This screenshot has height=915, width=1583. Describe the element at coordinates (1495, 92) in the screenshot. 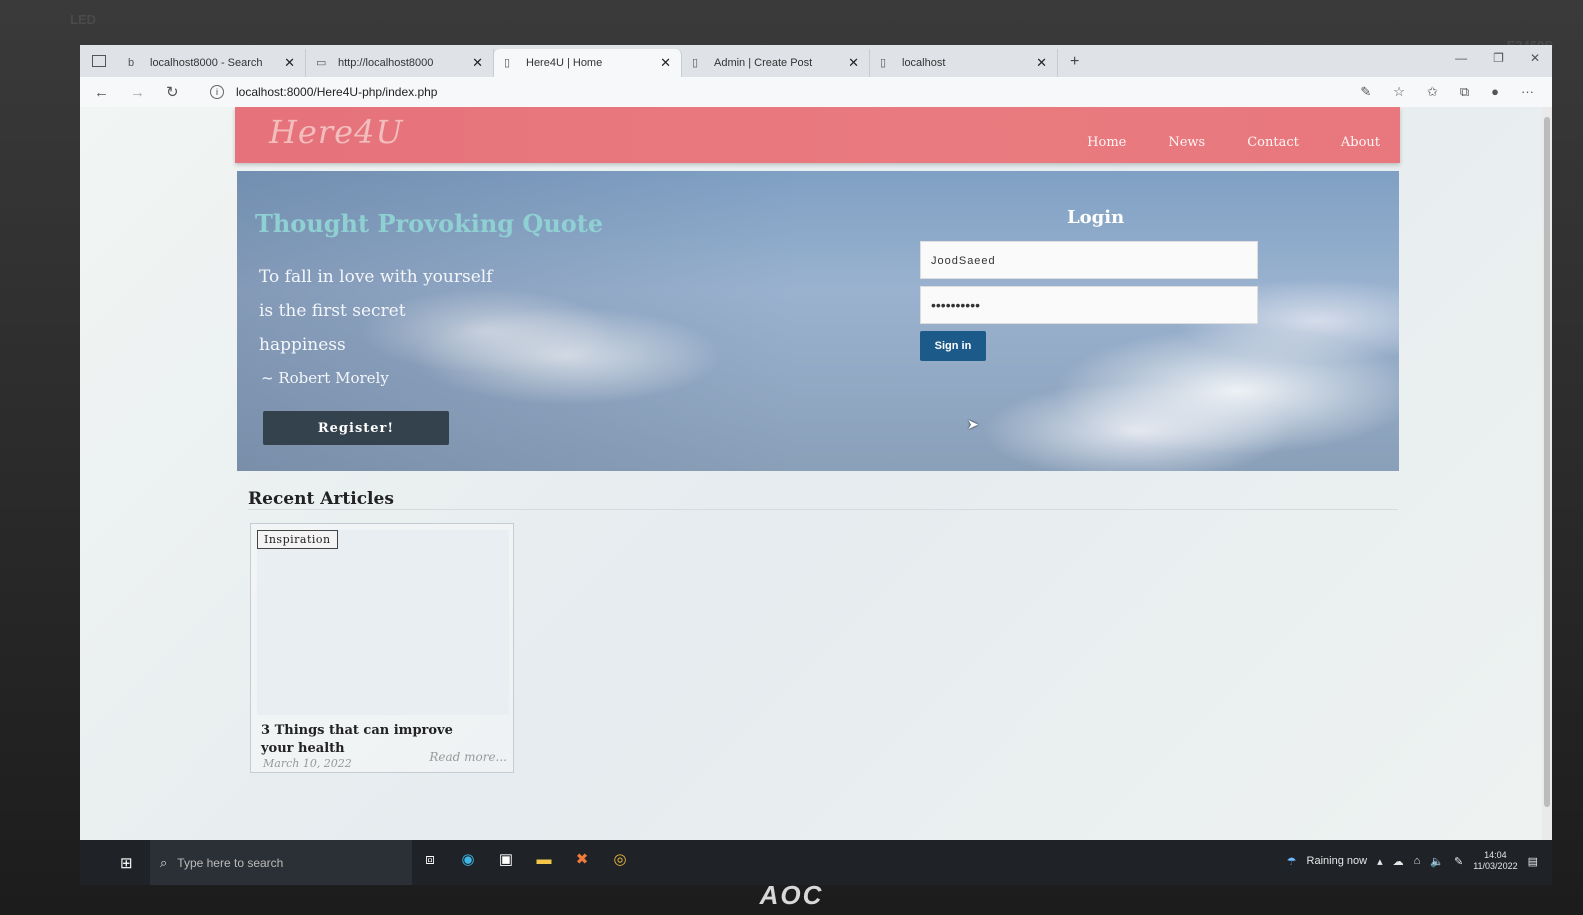

I see `profile-icon: ●` at that location.